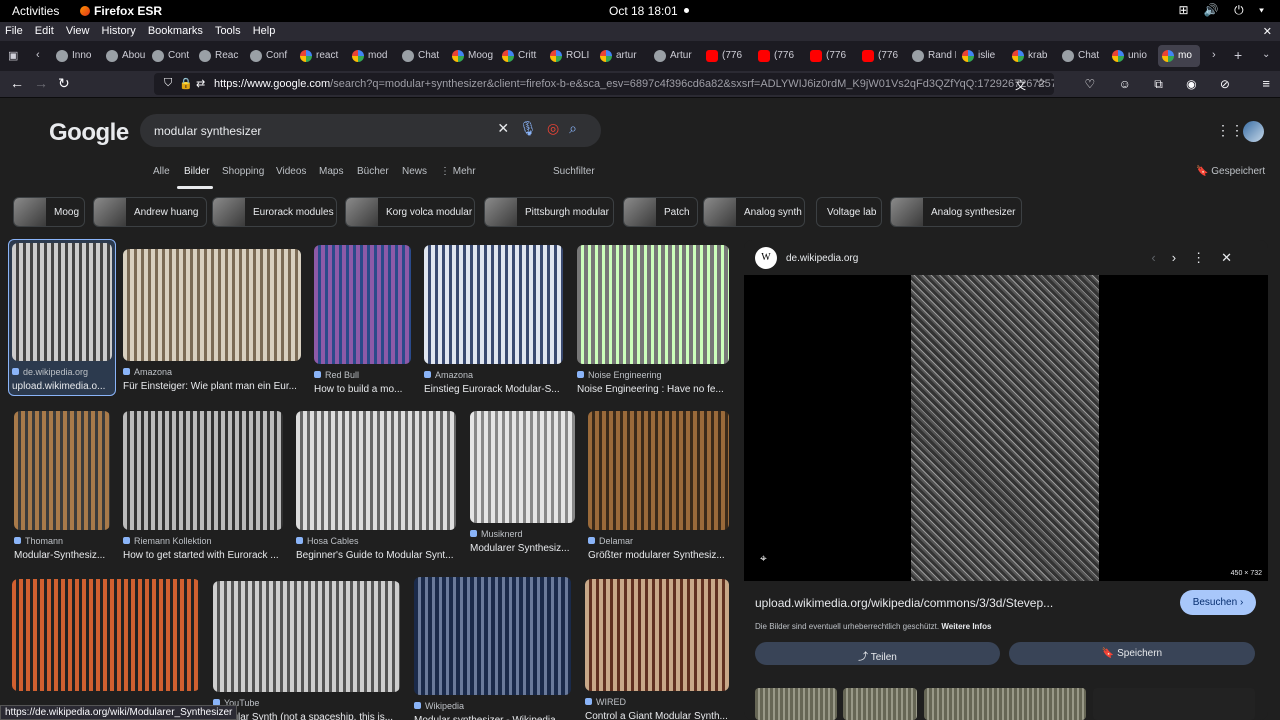 The height and width of the screenshot is (720, 1280). Describe the element at coordinates (754, 212) in the screenshot. I see `related-chip: Analog synth` at that location.